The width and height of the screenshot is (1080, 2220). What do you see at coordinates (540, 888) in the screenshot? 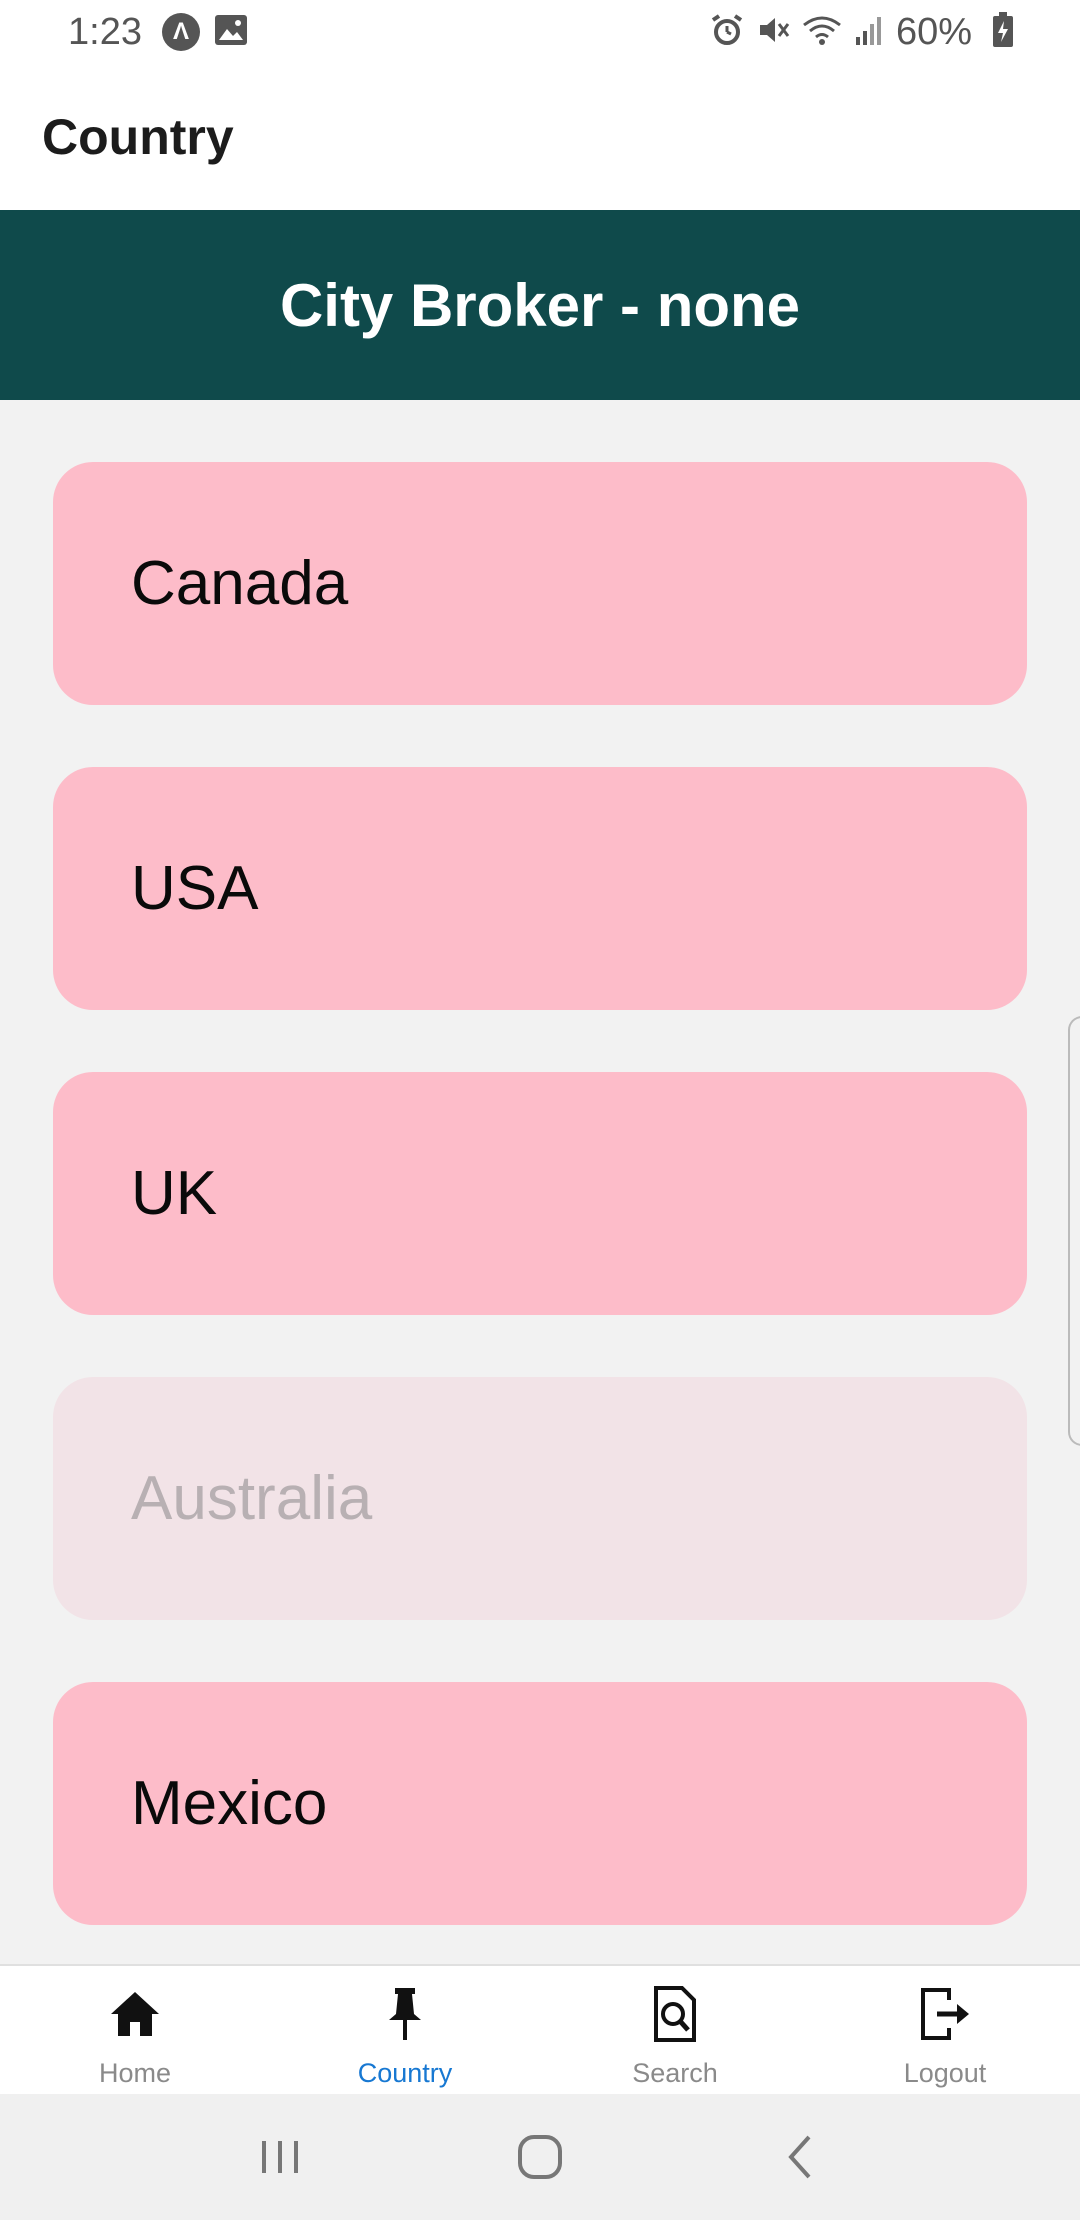
I see `country-card-usa: USA` at bounding box center [540, 888].